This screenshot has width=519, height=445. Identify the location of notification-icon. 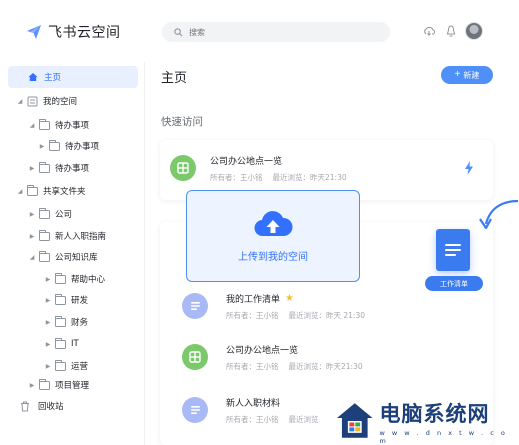
(451, 31).